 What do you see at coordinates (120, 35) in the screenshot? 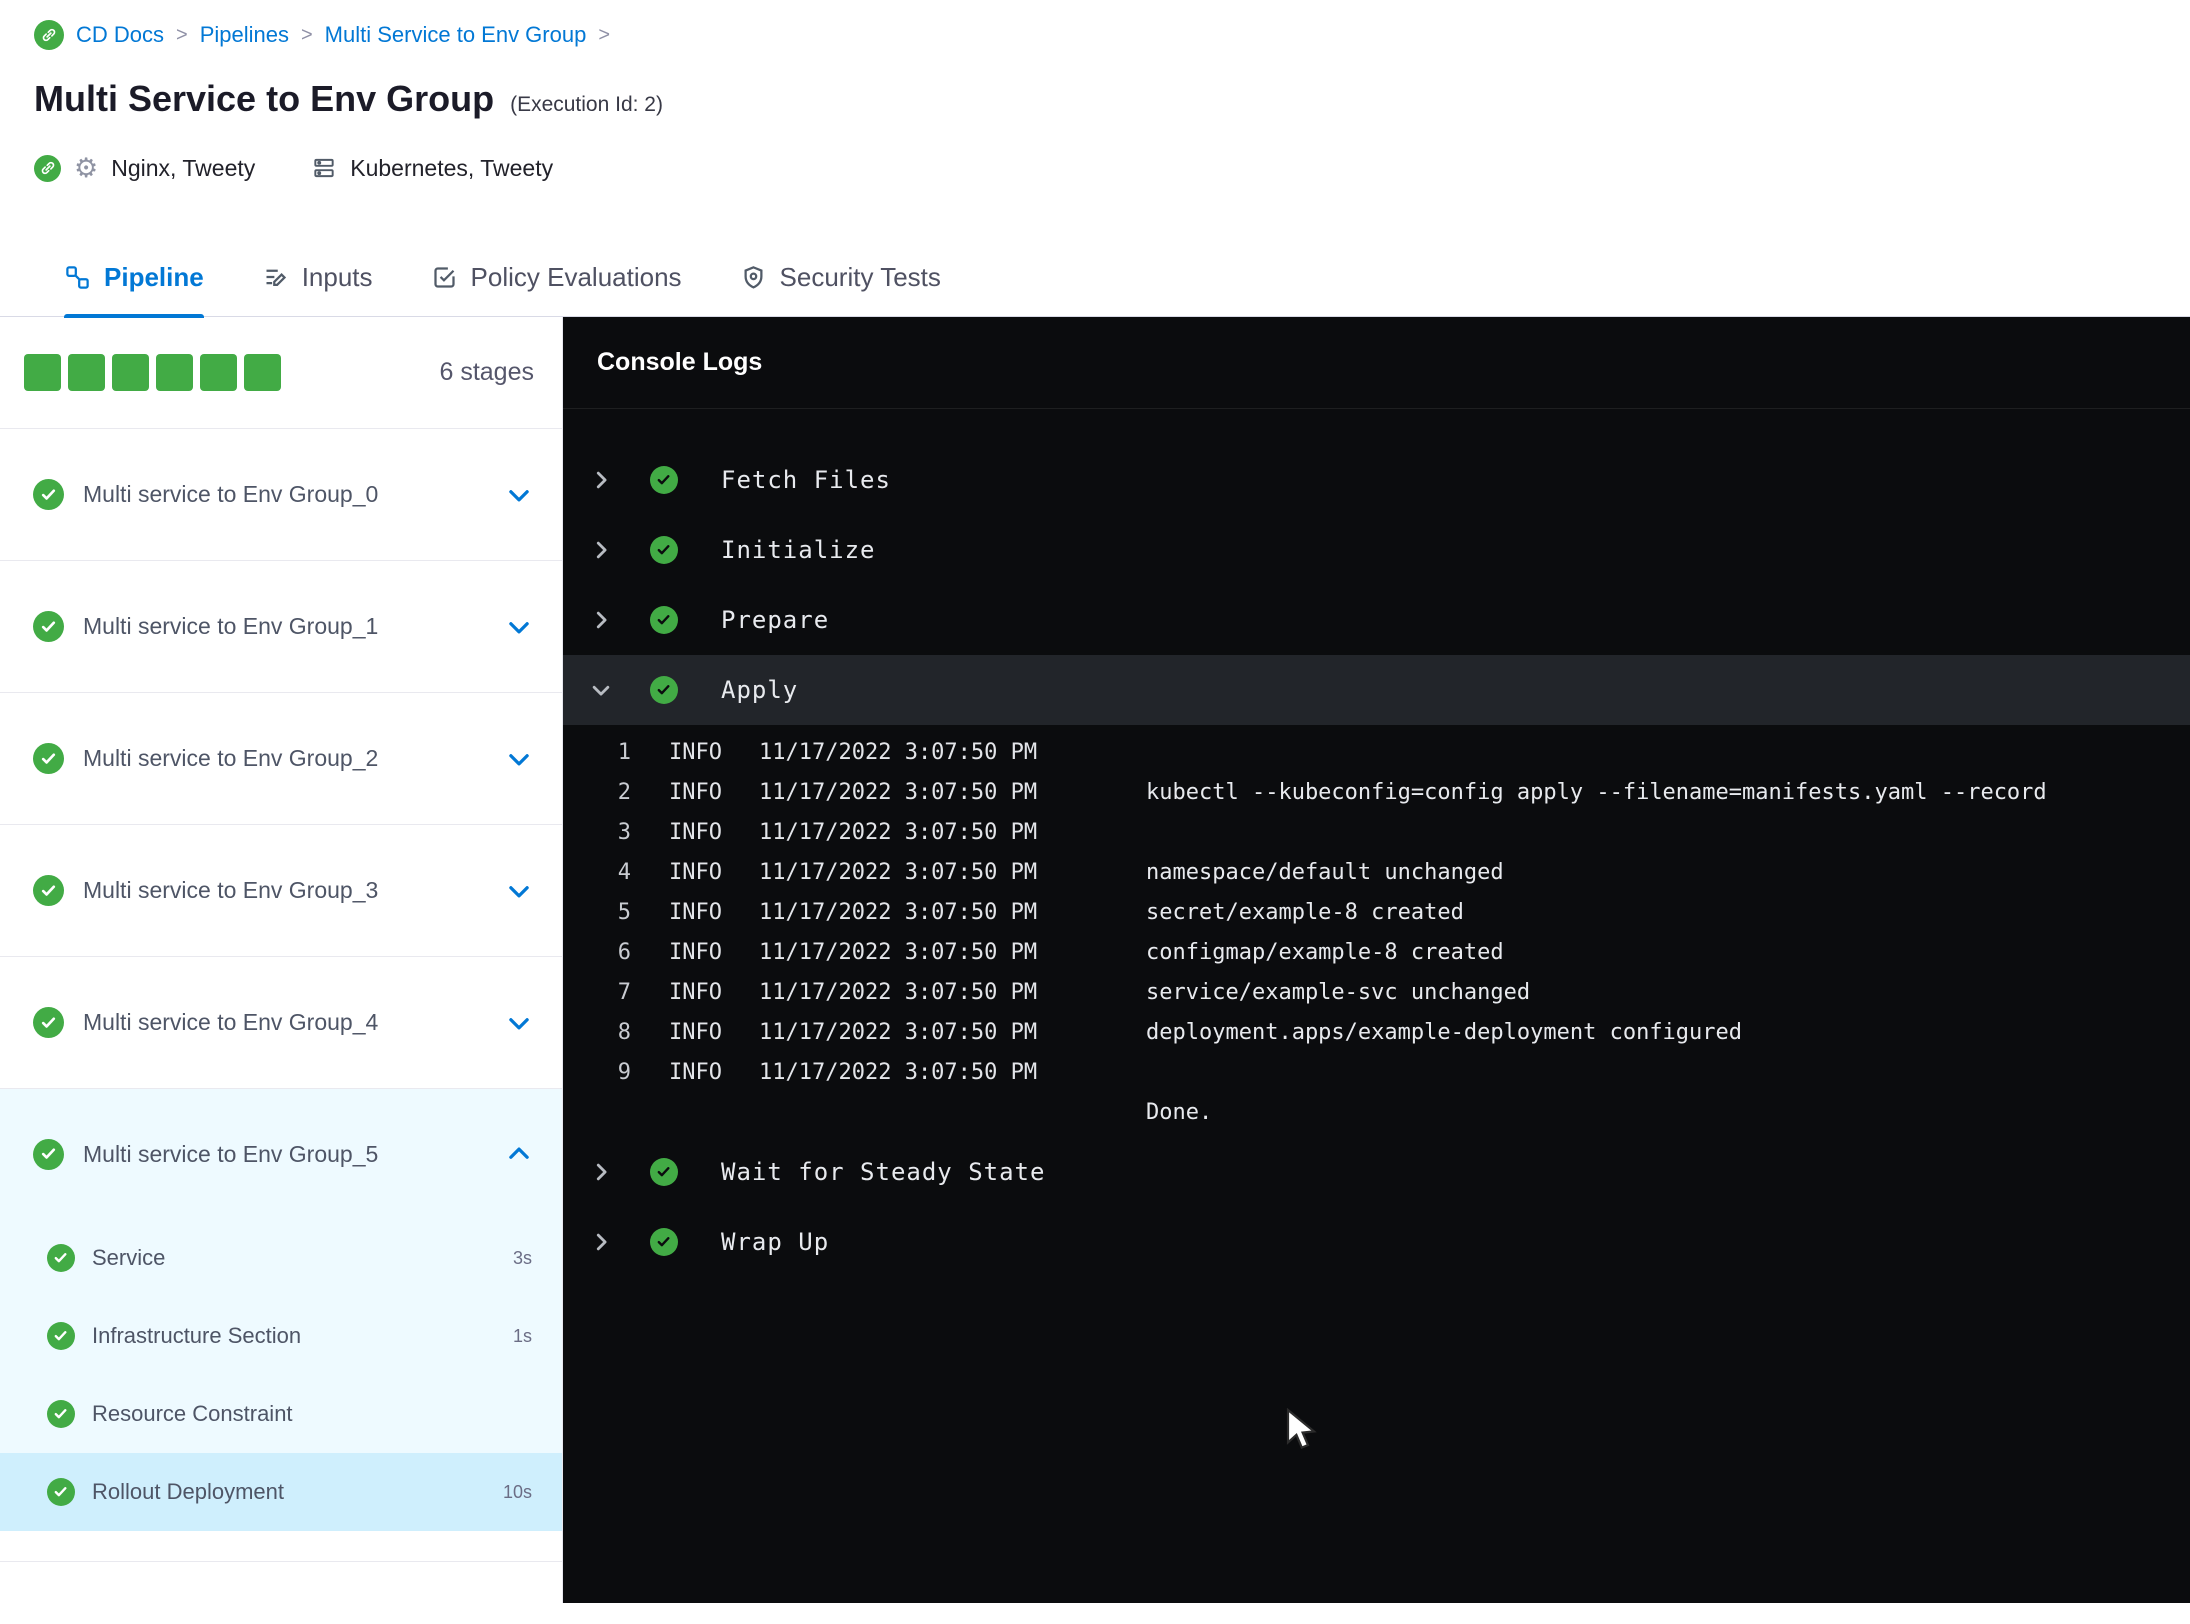
I see `breadcrumb-cd-docs: CD Docs` at bounding box center [120, 35].